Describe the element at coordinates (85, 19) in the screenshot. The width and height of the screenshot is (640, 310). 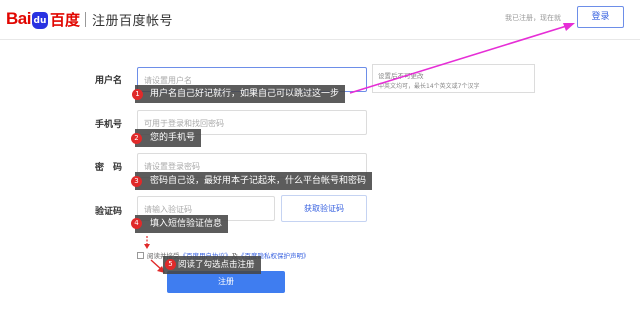
I see `logo-divider` at that location.